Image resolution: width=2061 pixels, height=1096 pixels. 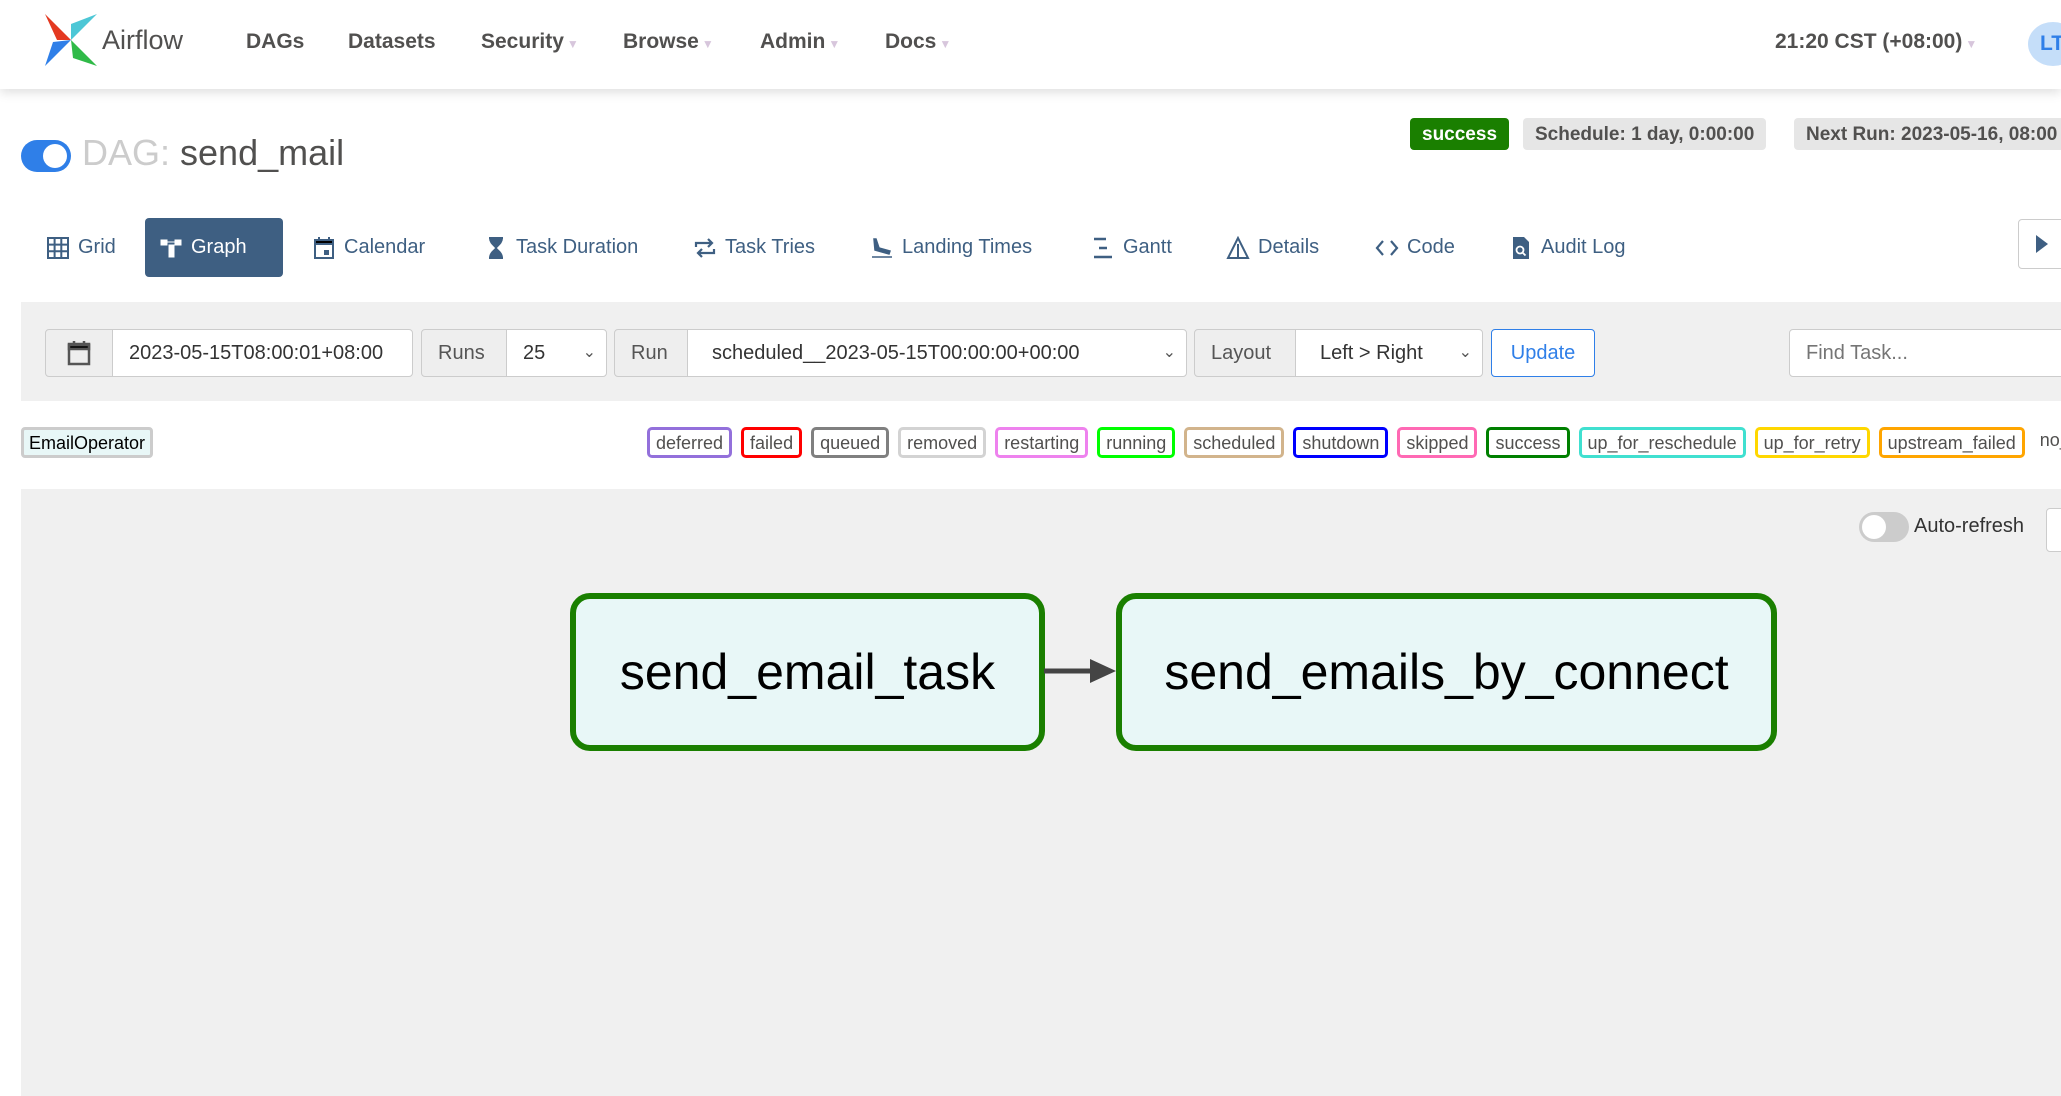 I want to click on next-run-badge: Next Run: 2023-05-16, 08:00, so click(x=1927, y=134).